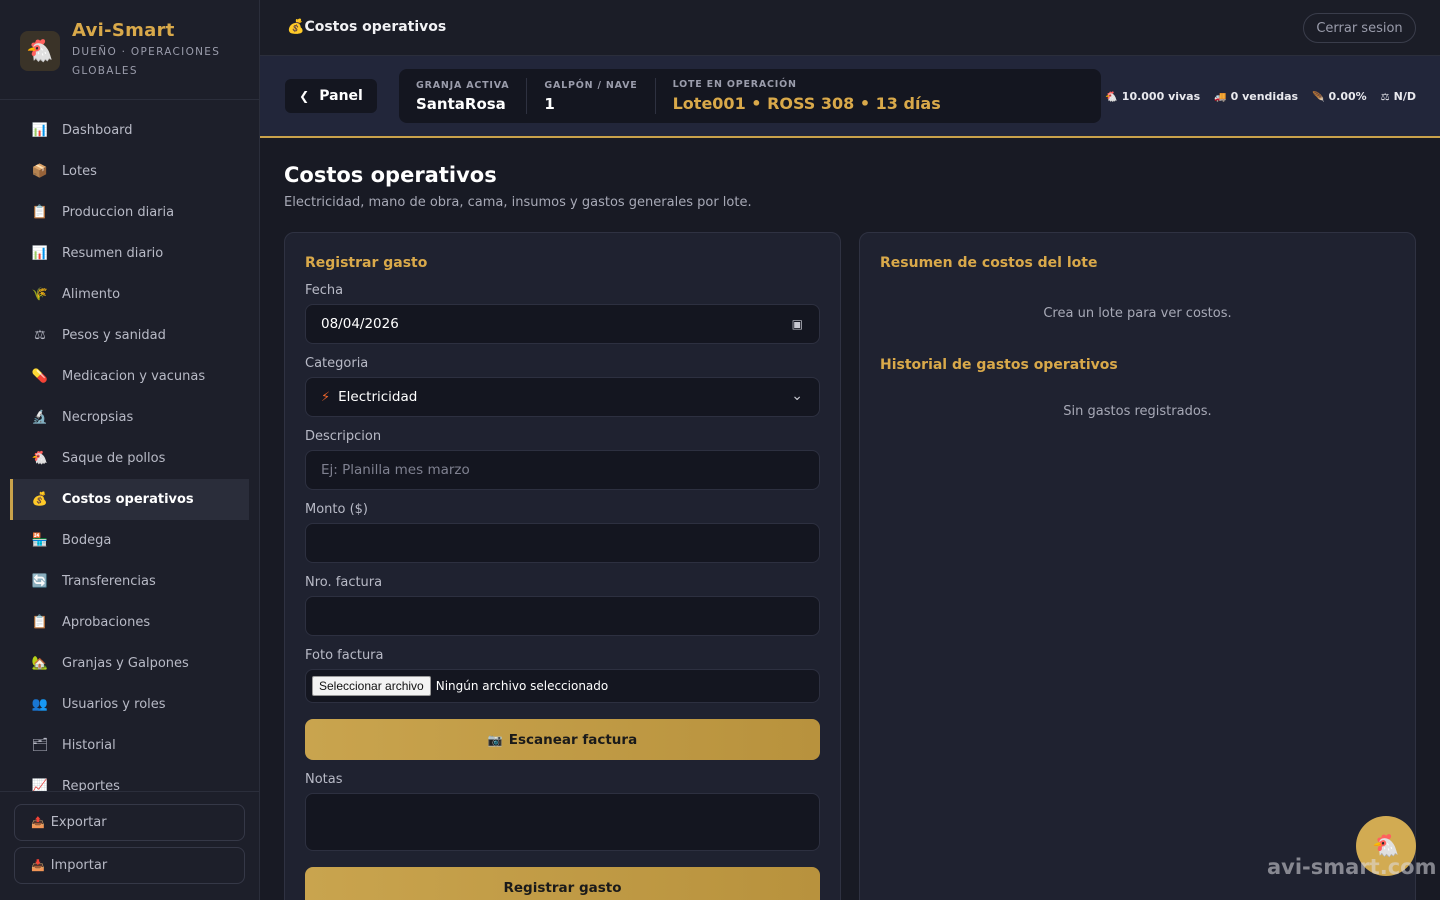 This screenshot has height=900, width=1440. What do you see at coordinates (1137, 411) in the screenshot?
I see `expense-history-empty: Sin gastos registrados.` at bounding box center [1137, 411].